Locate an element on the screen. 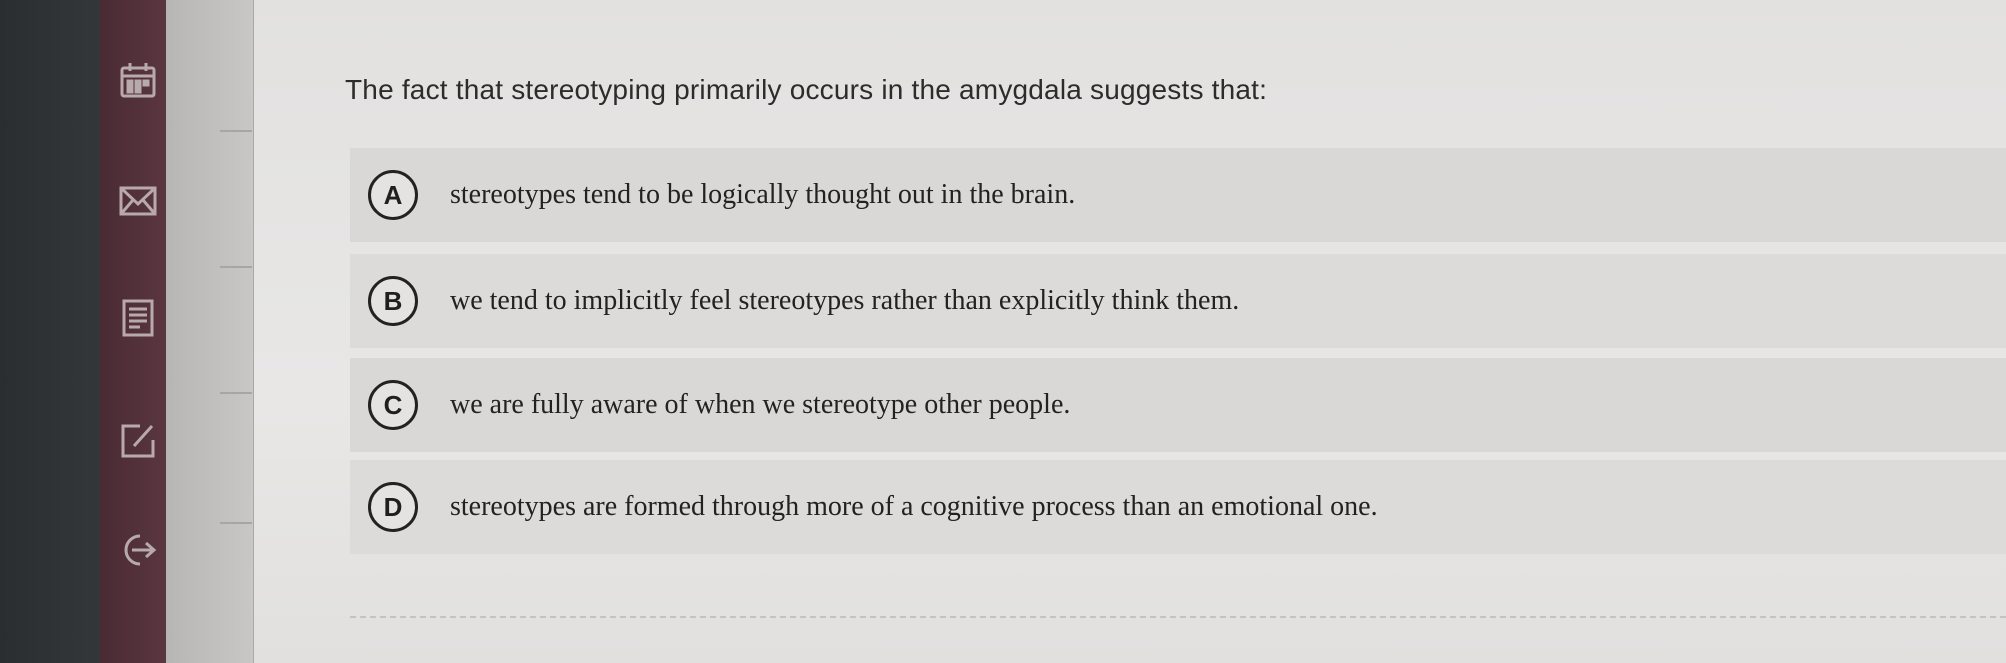 This screenshot has height=663, width=2006. document-icon is located at coordinates (138, 318).